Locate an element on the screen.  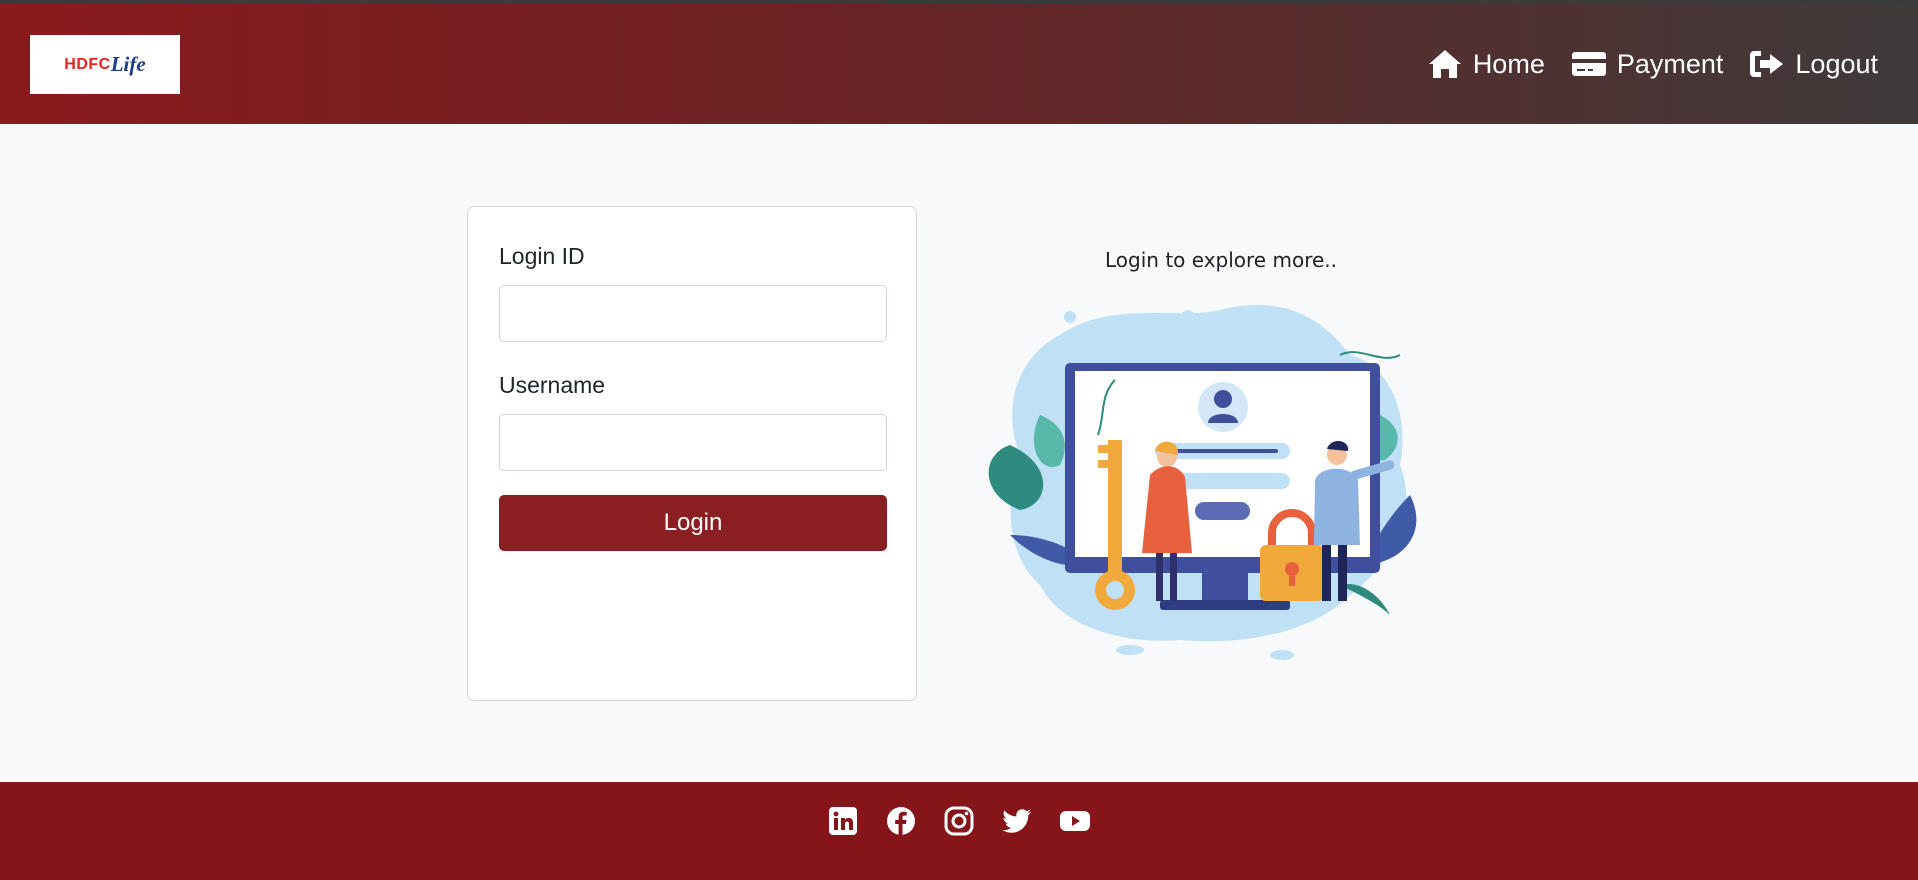
logo-text-primary: HDFC is located at coordinates (87, 64).